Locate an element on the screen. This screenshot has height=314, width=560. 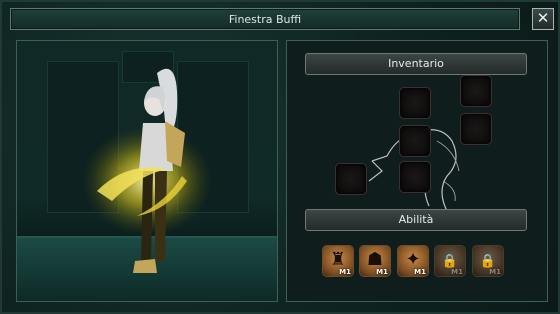
skill-shuriken: ✦ M1 is located at coordinates (413, 261).